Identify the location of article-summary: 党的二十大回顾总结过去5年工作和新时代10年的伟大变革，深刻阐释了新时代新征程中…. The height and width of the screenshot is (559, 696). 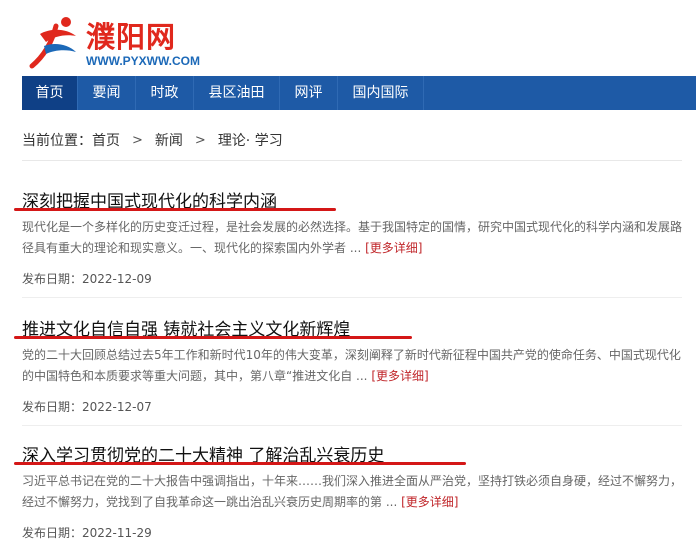
(353, 366).